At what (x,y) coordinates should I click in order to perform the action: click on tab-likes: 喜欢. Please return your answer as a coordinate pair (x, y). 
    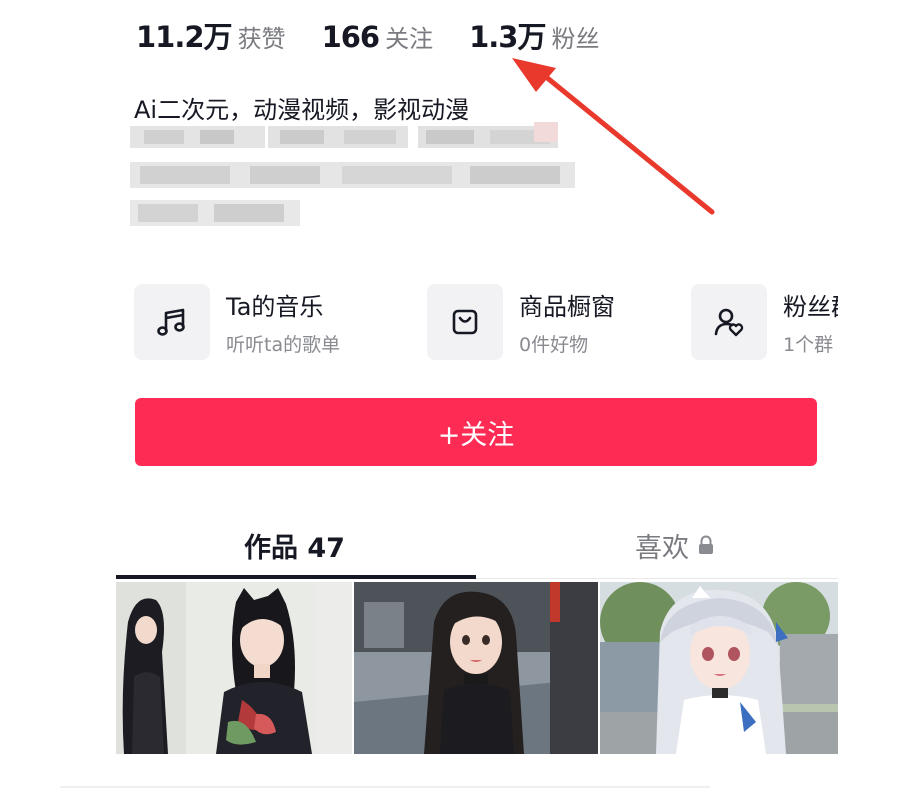
    Looking at the image, I should click on (675, 545).